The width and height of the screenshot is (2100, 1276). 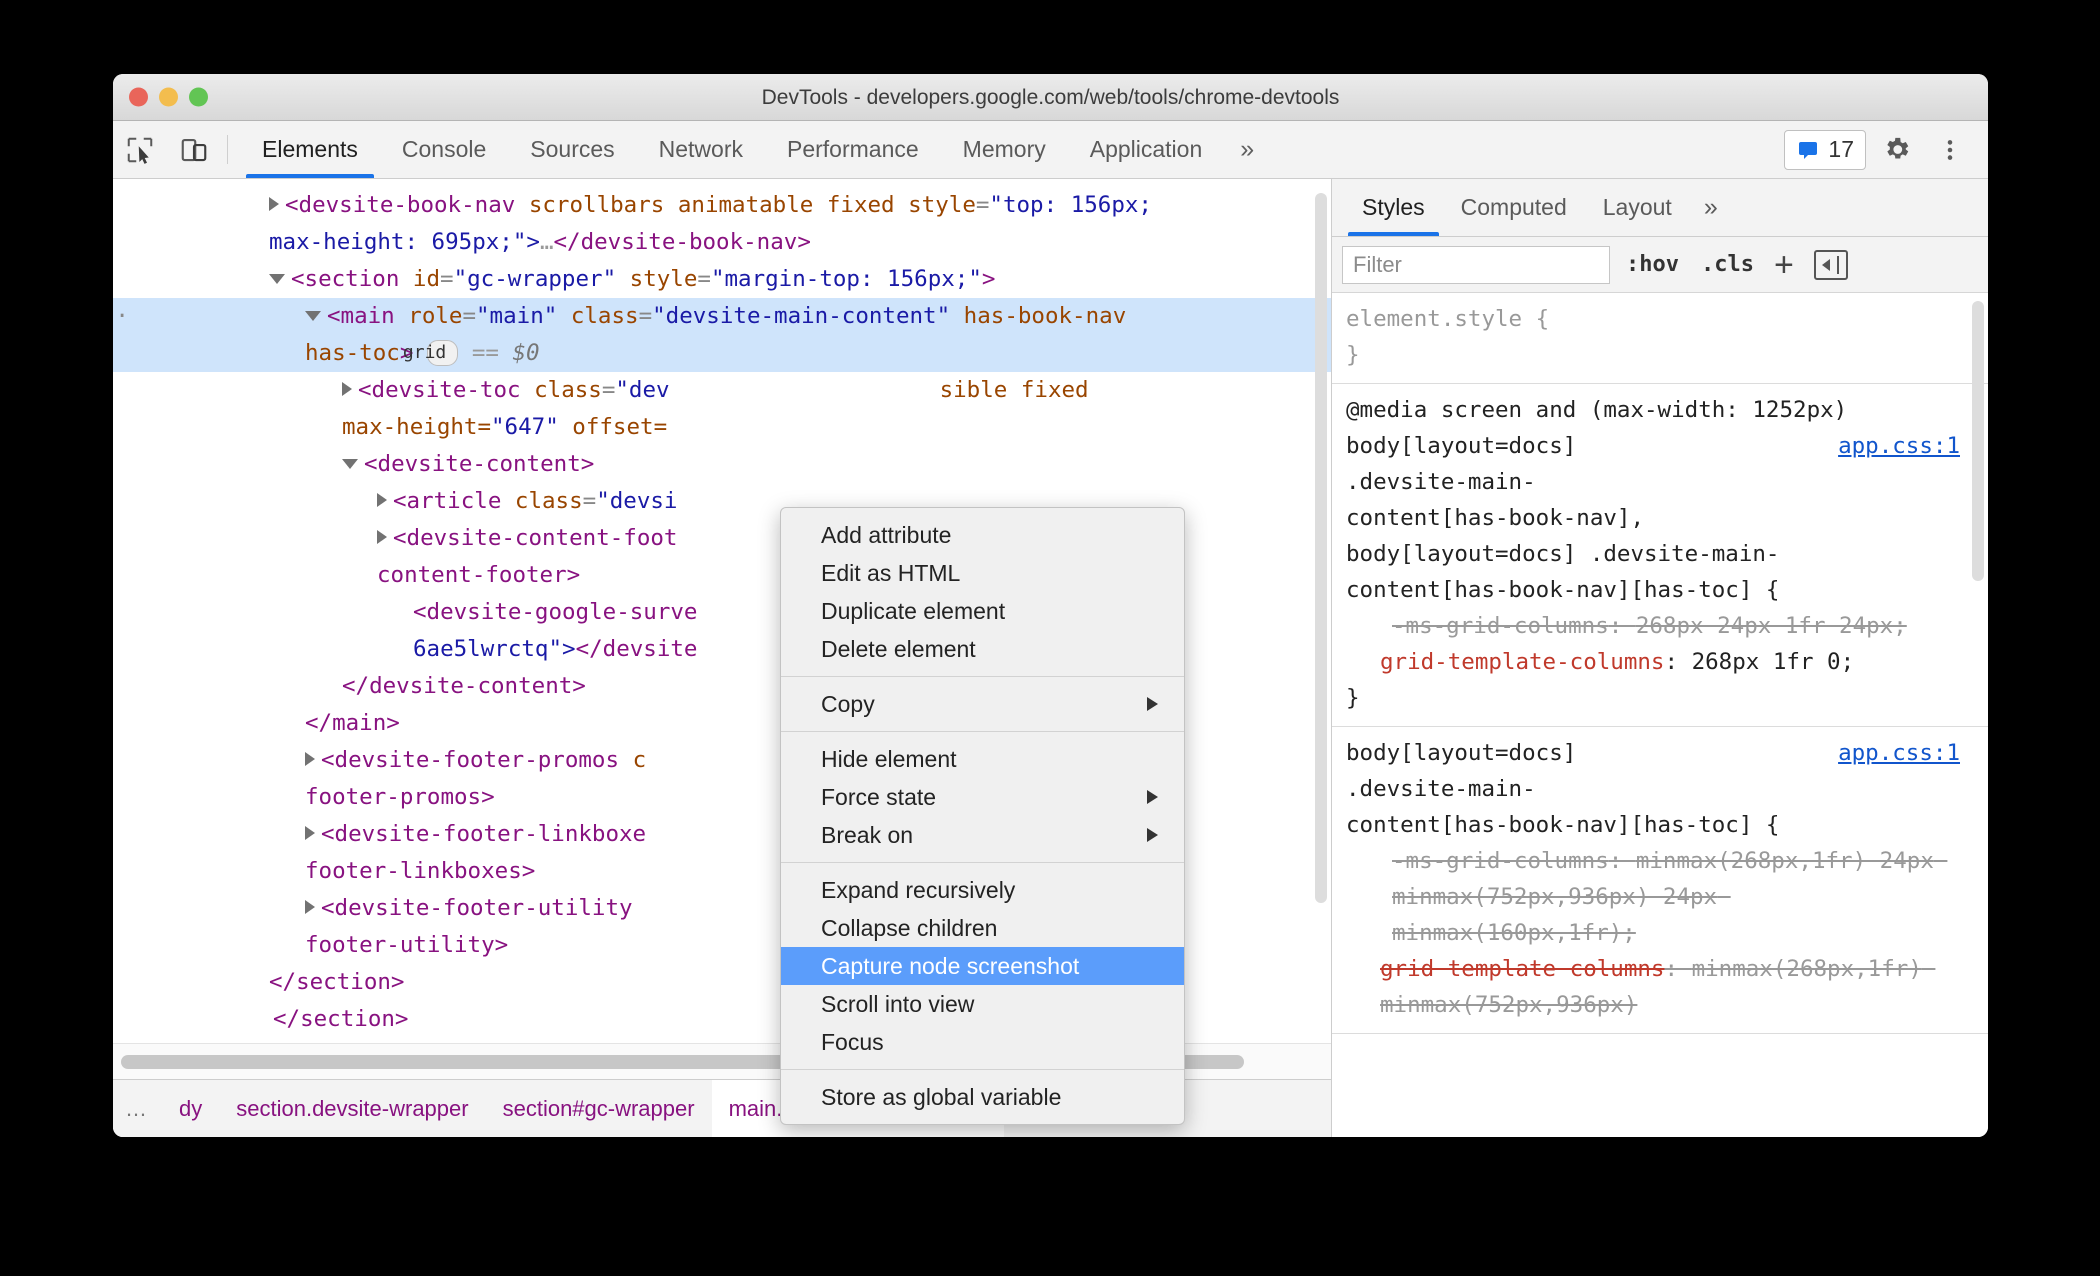 I want to click on style-declaration: -ms-grid-columns: 268px 24px 1fr 24px;, so click(x=1660, y=626).